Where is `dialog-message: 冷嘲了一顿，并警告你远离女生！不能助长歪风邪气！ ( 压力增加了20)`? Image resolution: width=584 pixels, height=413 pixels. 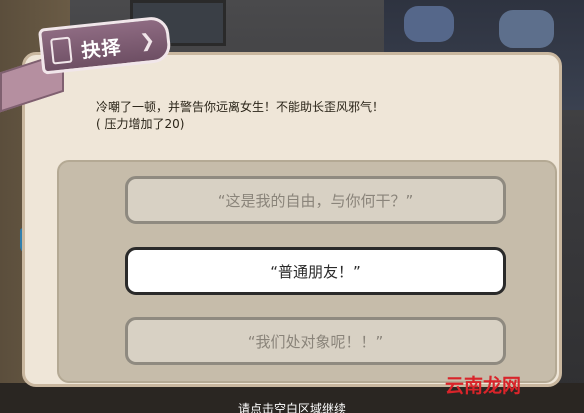
dialog-message: 冷嘲了一顿，并警告你远离女生！不能助长歪风邪气！ ( 压力增加了20) is located at coordinates (316, 116).